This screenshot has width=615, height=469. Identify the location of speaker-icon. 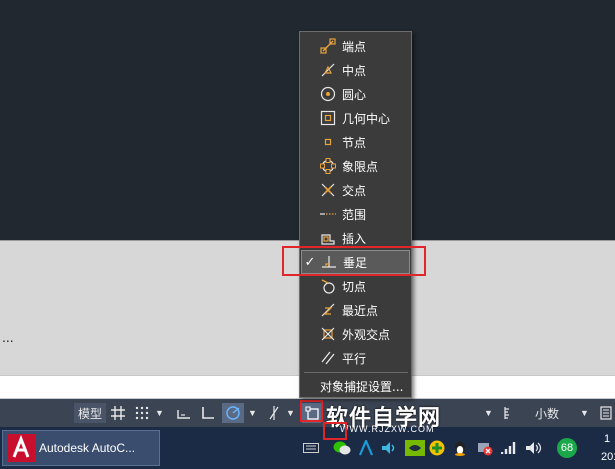
(533, 448).